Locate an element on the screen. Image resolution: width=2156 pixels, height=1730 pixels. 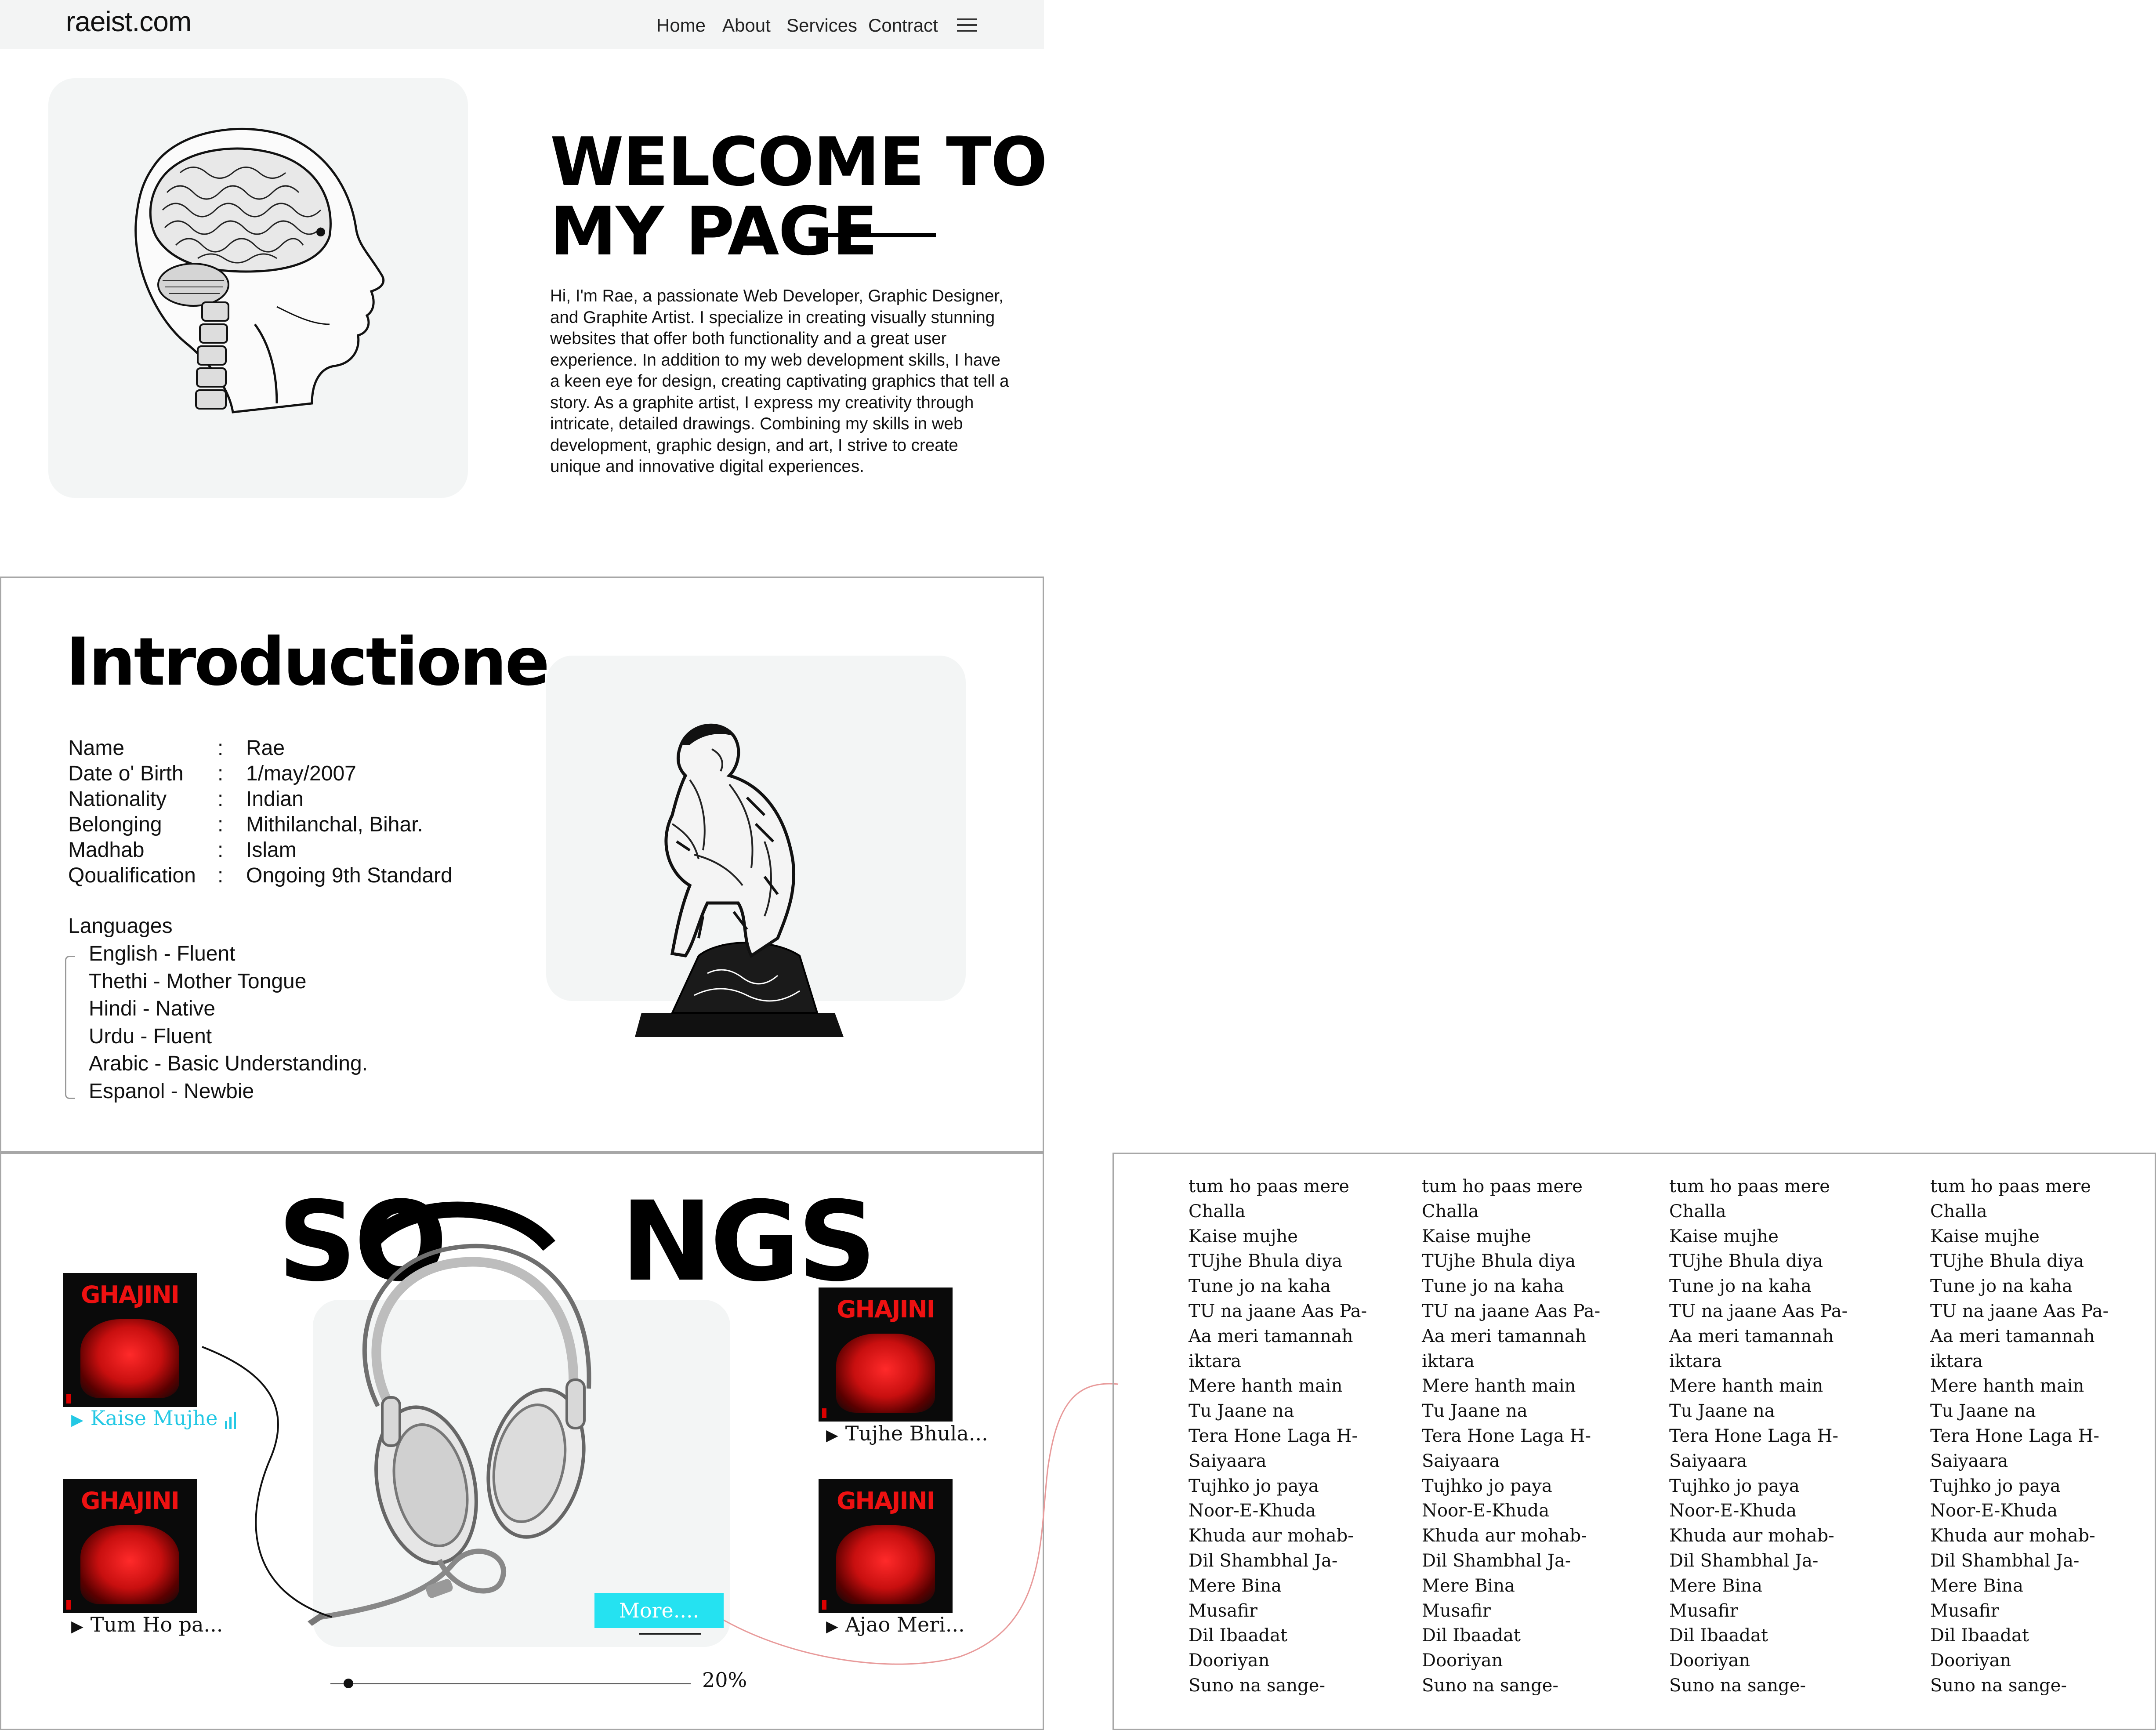
nav-link-about: About is located at coordinates (746, 25).